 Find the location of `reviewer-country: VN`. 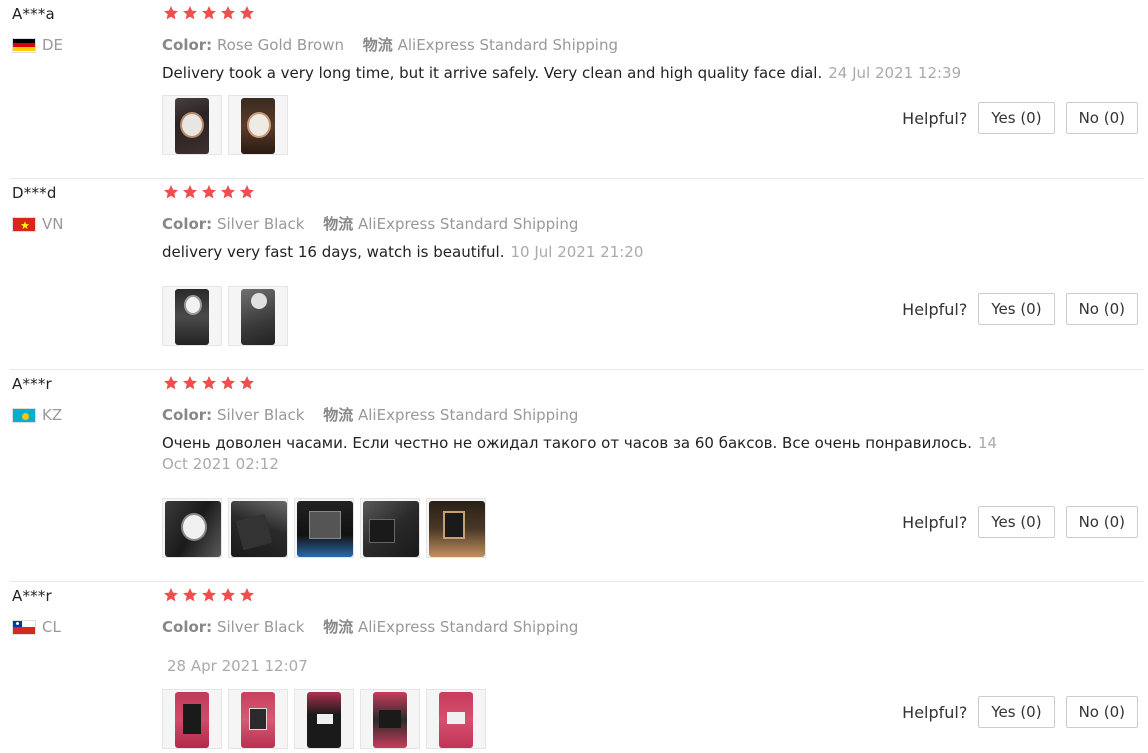

reviewer-country: VN is located at coordinates (37, 224).